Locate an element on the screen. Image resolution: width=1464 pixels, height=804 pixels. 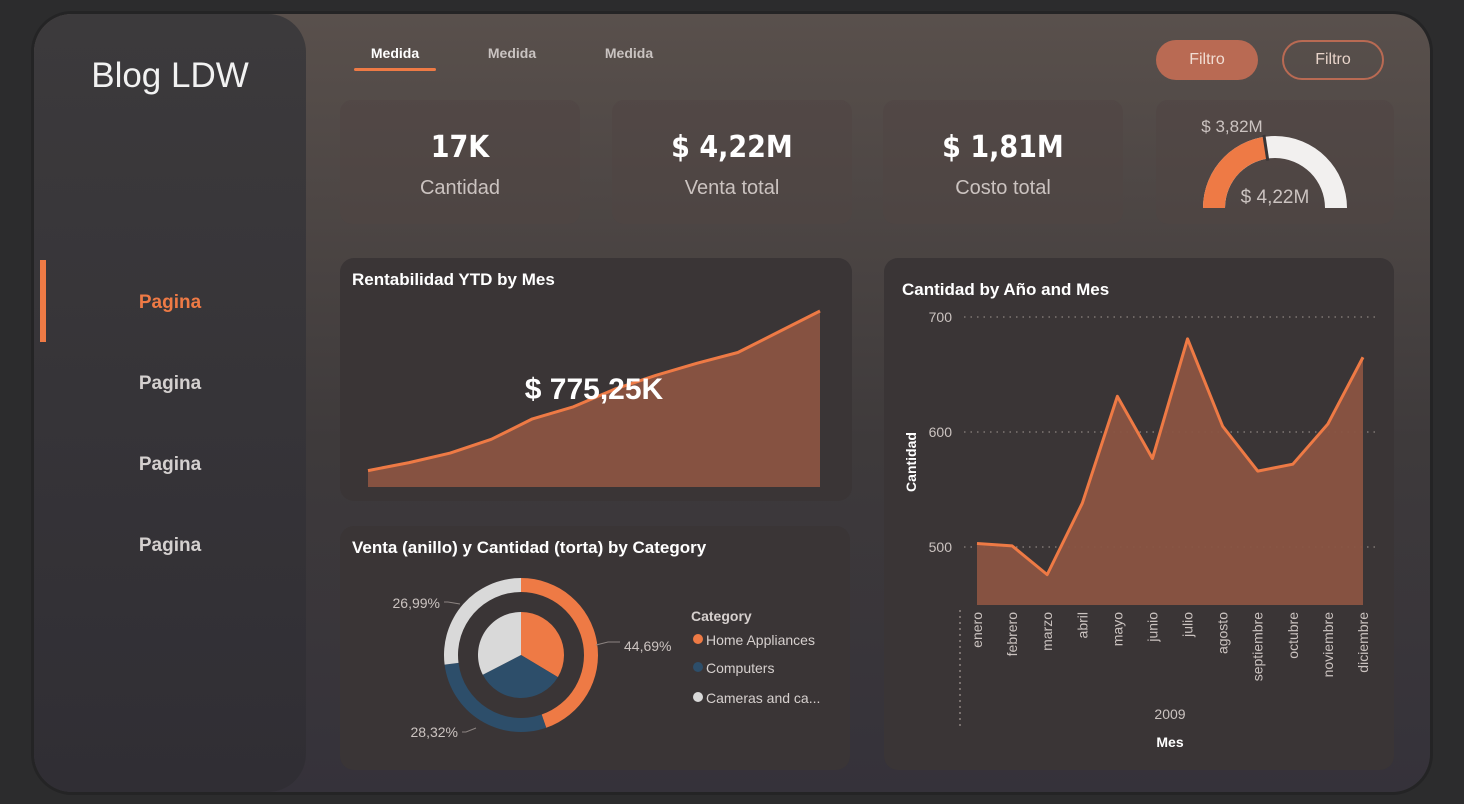
x-tick-label: enero is located at coordinates (977, 630).